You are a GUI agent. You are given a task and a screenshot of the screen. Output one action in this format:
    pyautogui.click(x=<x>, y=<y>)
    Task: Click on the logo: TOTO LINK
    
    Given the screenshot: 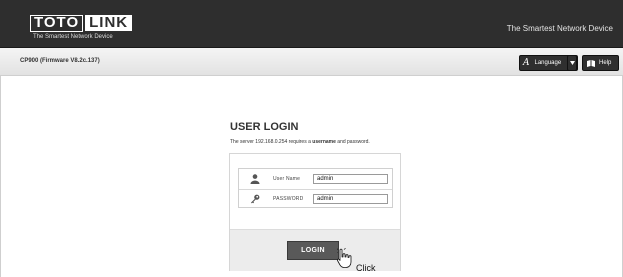 What is the action you would take?
    pyautogui.click(x=81, y=23)
    